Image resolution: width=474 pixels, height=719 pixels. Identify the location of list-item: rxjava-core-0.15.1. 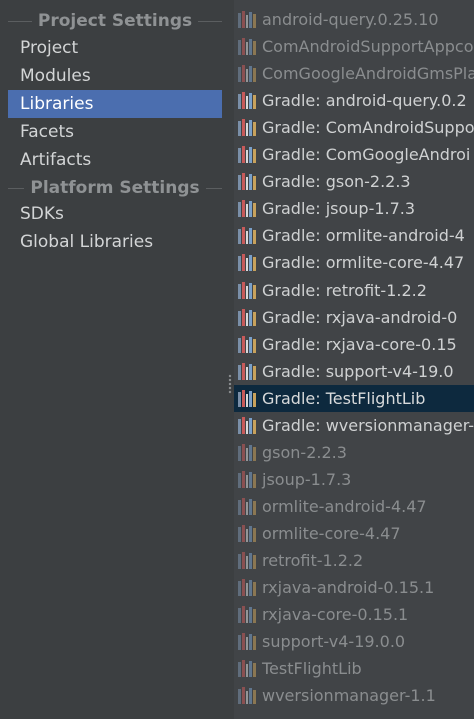
(354, 614).